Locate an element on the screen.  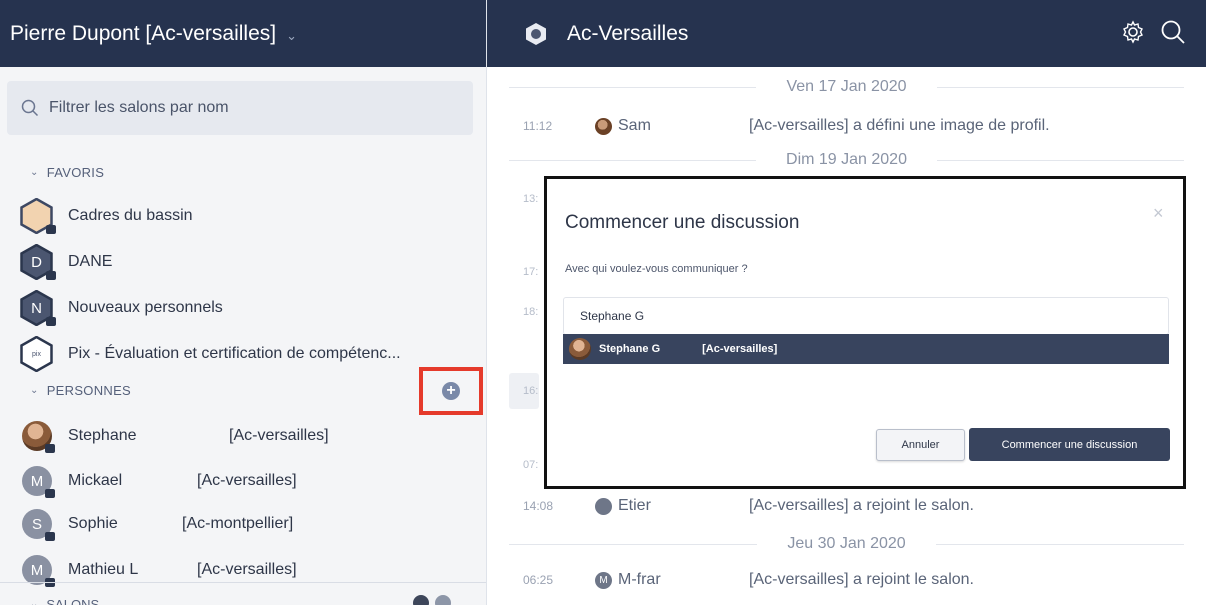
room-name: Cadres du bassin is located at coordinates (130, 215).